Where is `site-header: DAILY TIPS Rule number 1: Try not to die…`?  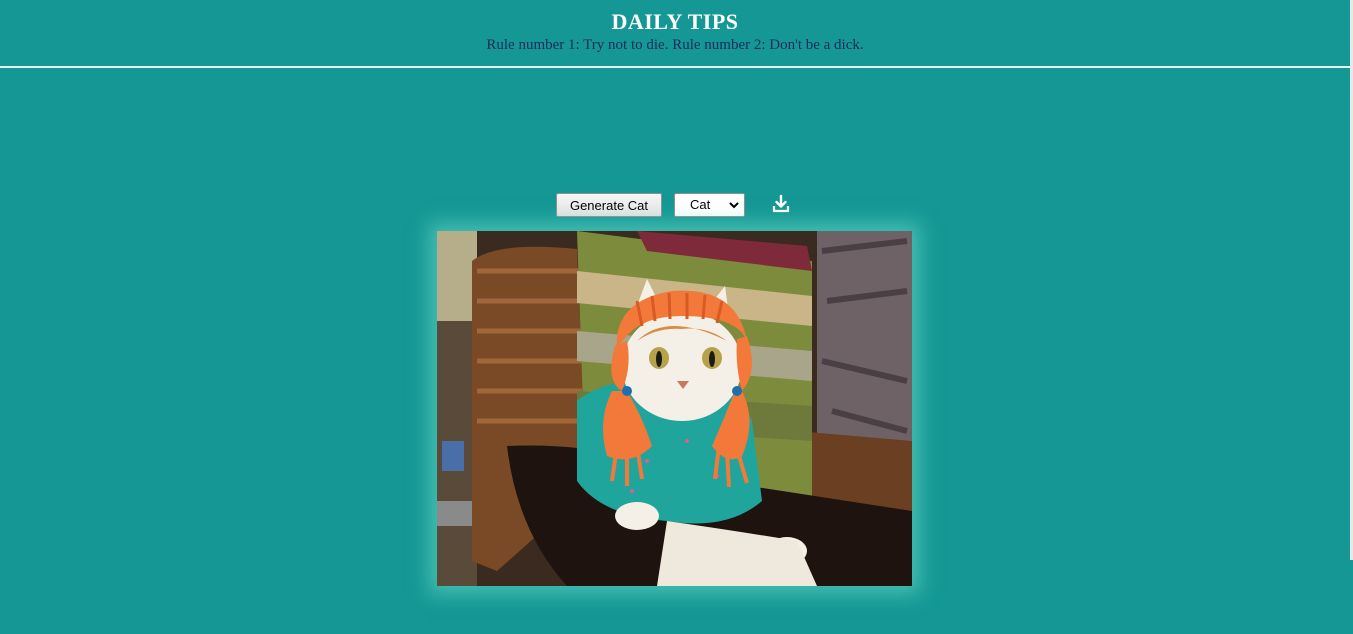
site-header: DAILY TIPS Rule number 1: Try not to die… is located at coordinates (675, 34).